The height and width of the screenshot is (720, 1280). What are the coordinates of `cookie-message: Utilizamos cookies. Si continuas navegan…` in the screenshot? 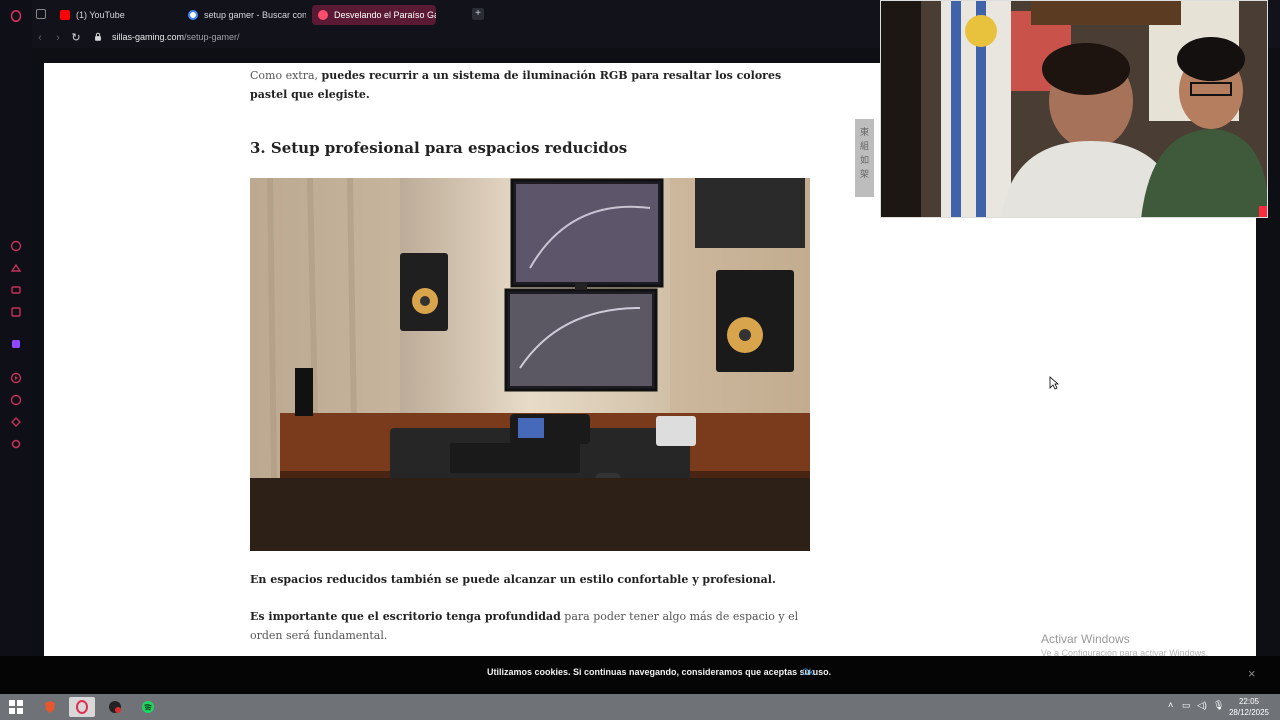 It's located at (659, 672).